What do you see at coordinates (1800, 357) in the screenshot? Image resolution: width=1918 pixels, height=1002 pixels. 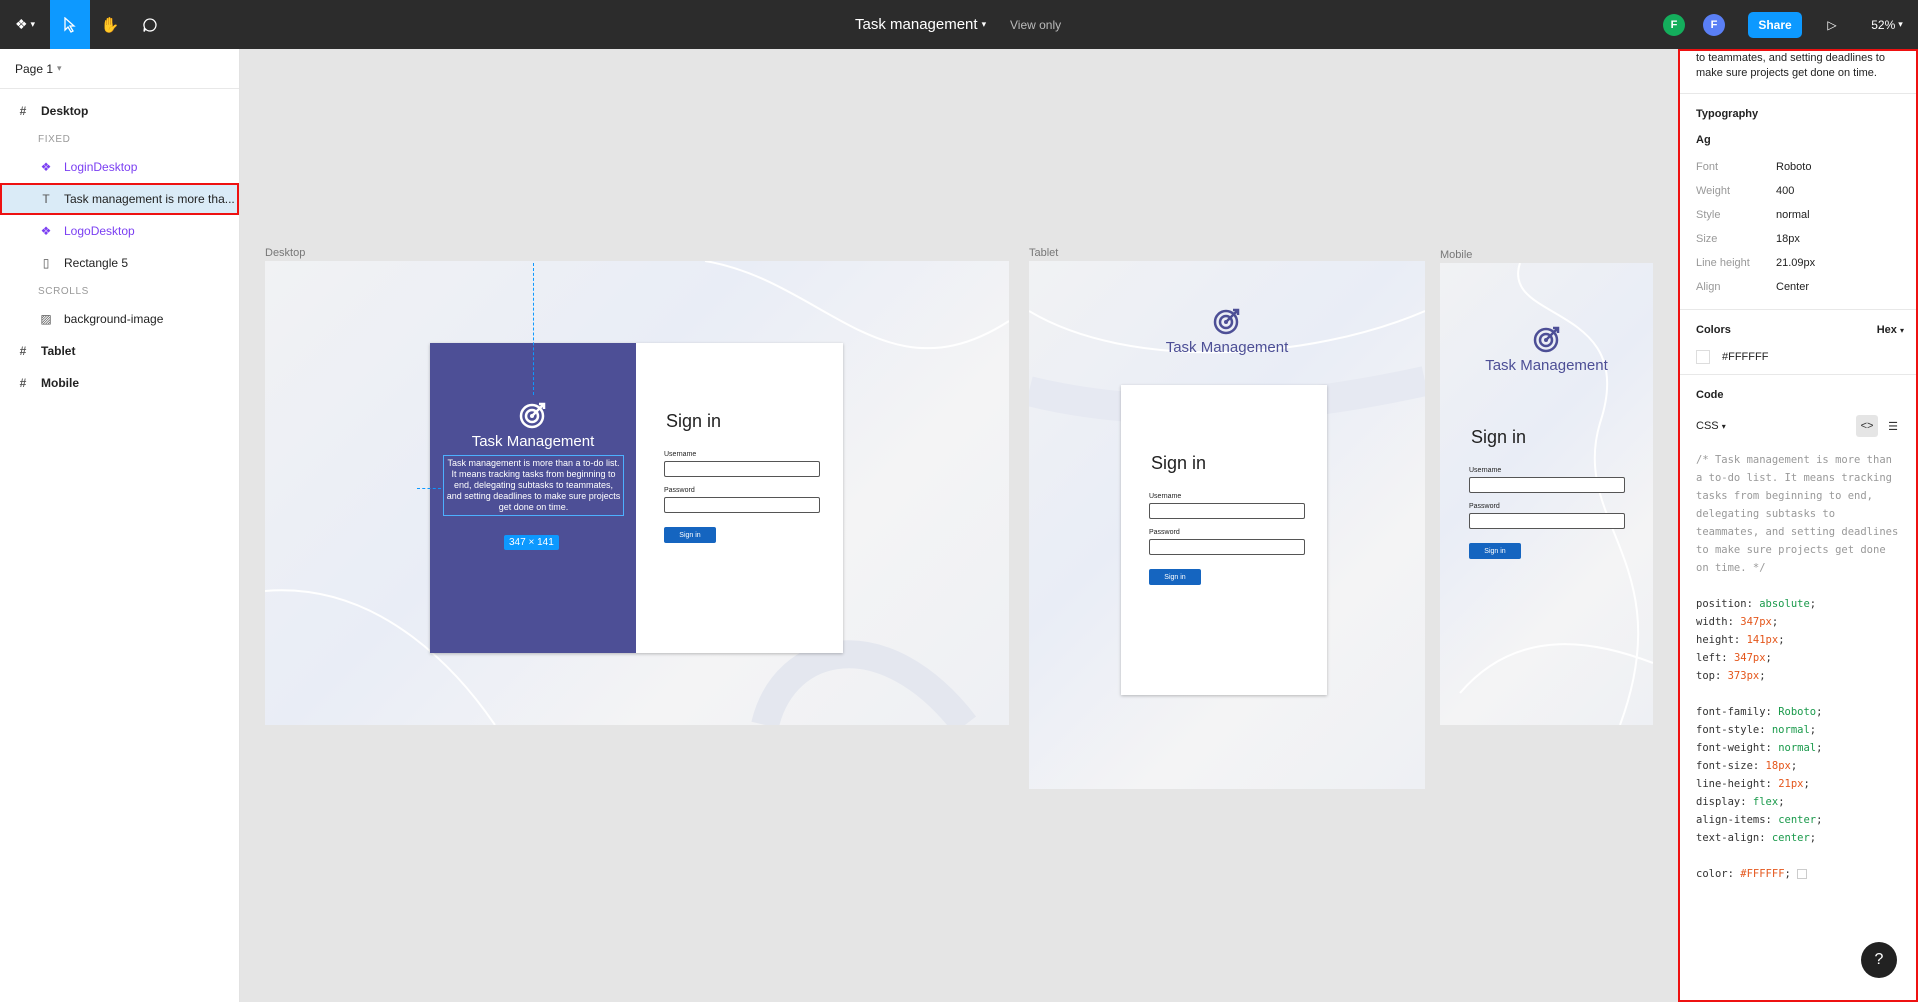 I see `color-row: #FFFFFF` at bounding box center [1800, 357].